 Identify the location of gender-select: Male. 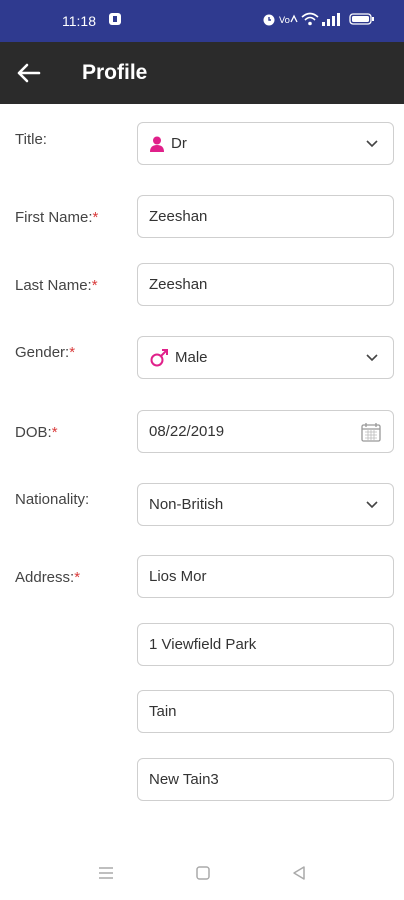
(265, 357).